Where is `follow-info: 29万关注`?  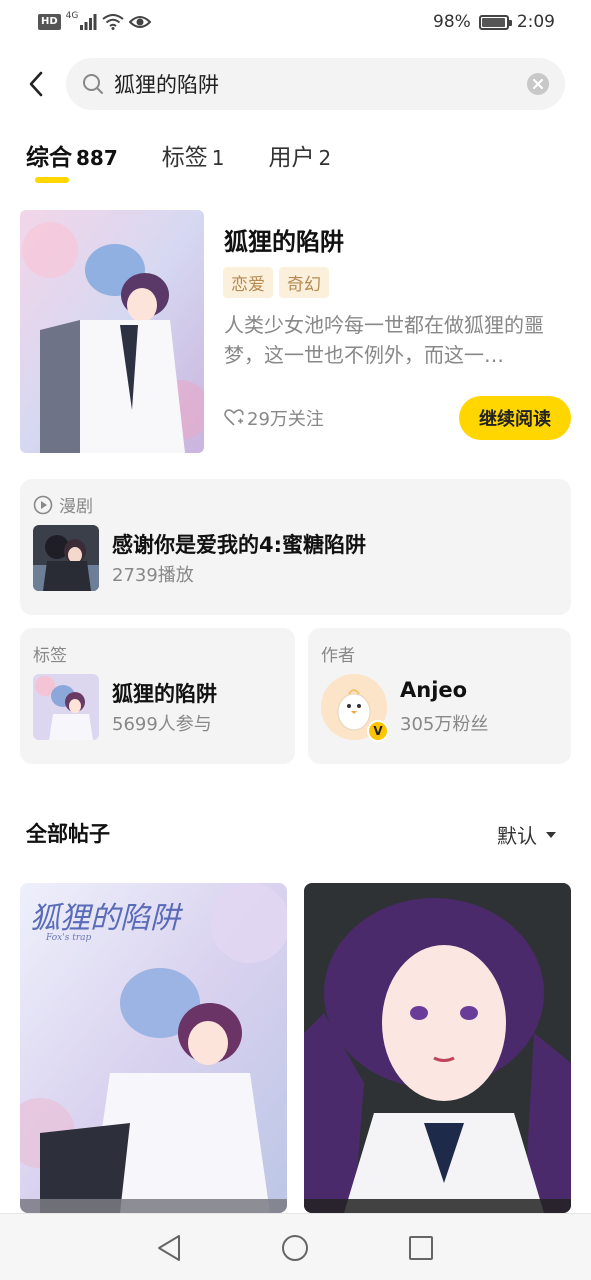
follow-info: 29万关注 is located at coordinates (274, 418).